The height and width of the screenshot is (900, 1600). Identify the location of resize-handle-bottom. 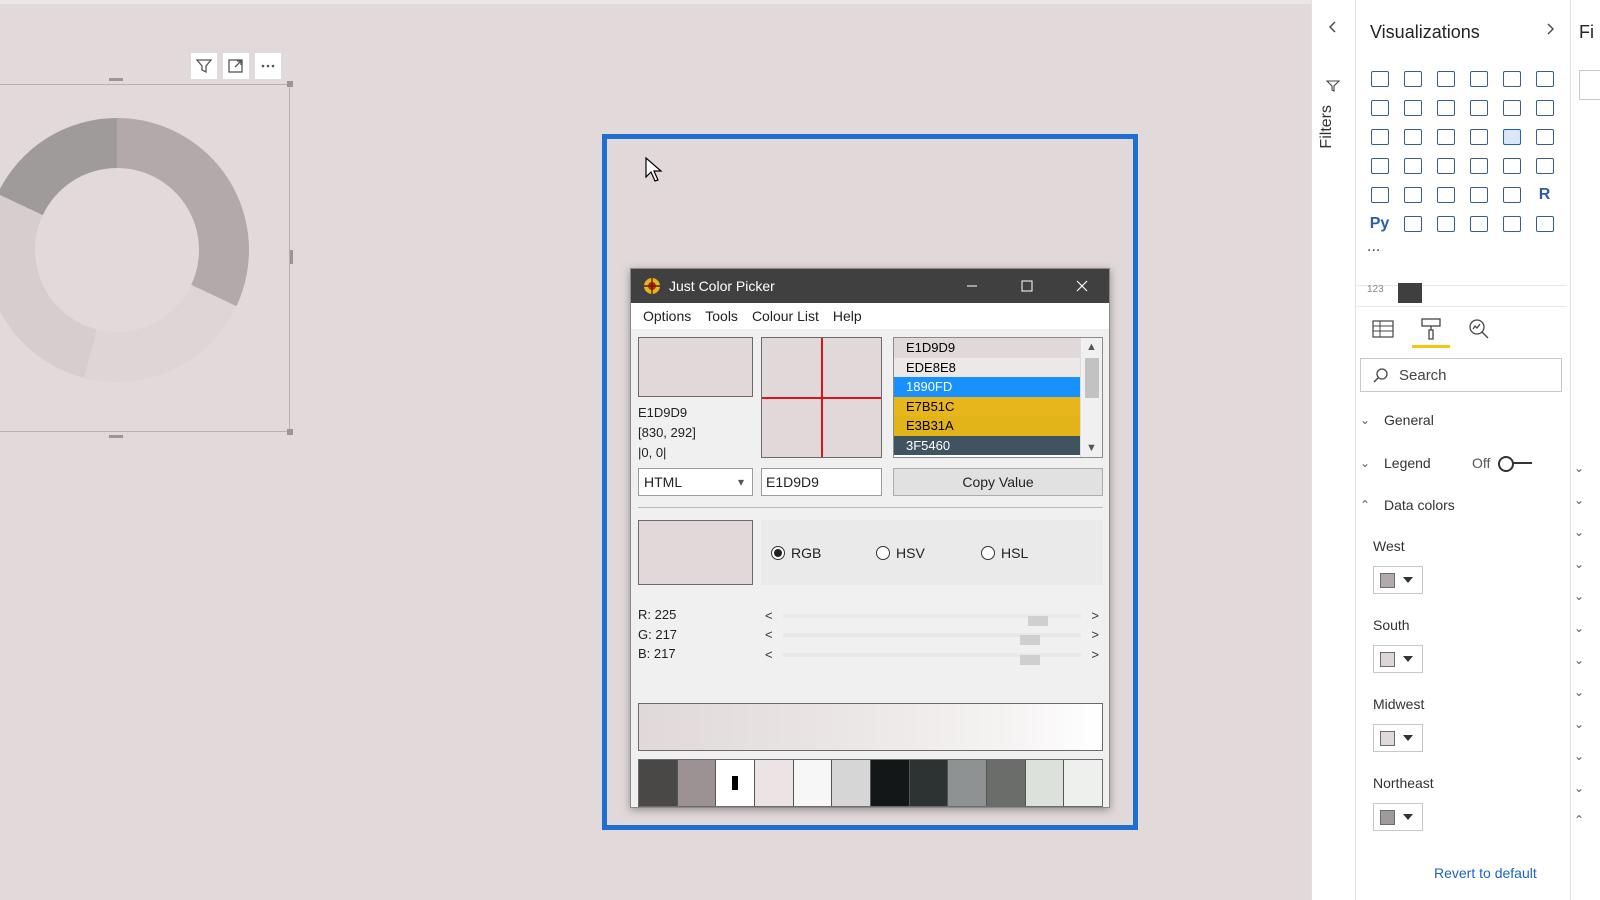
(116, 436).